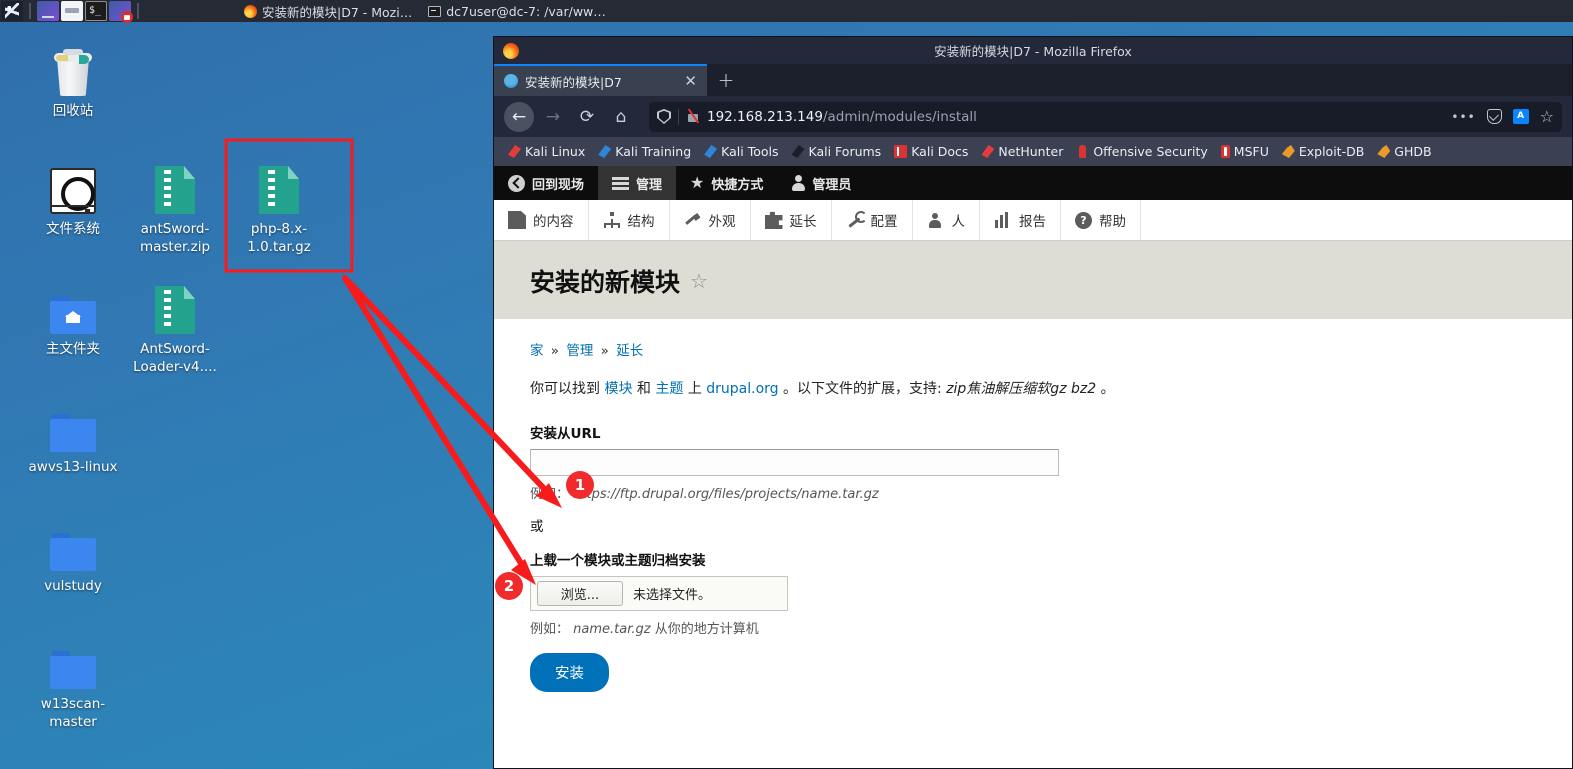 The height and width of the screenshot is (769, 1573). What do you see at coordinates (1547, 116) in the screenshot?
I see `bookmark-star-icon: ☆` at bounding box center [1547, 116].